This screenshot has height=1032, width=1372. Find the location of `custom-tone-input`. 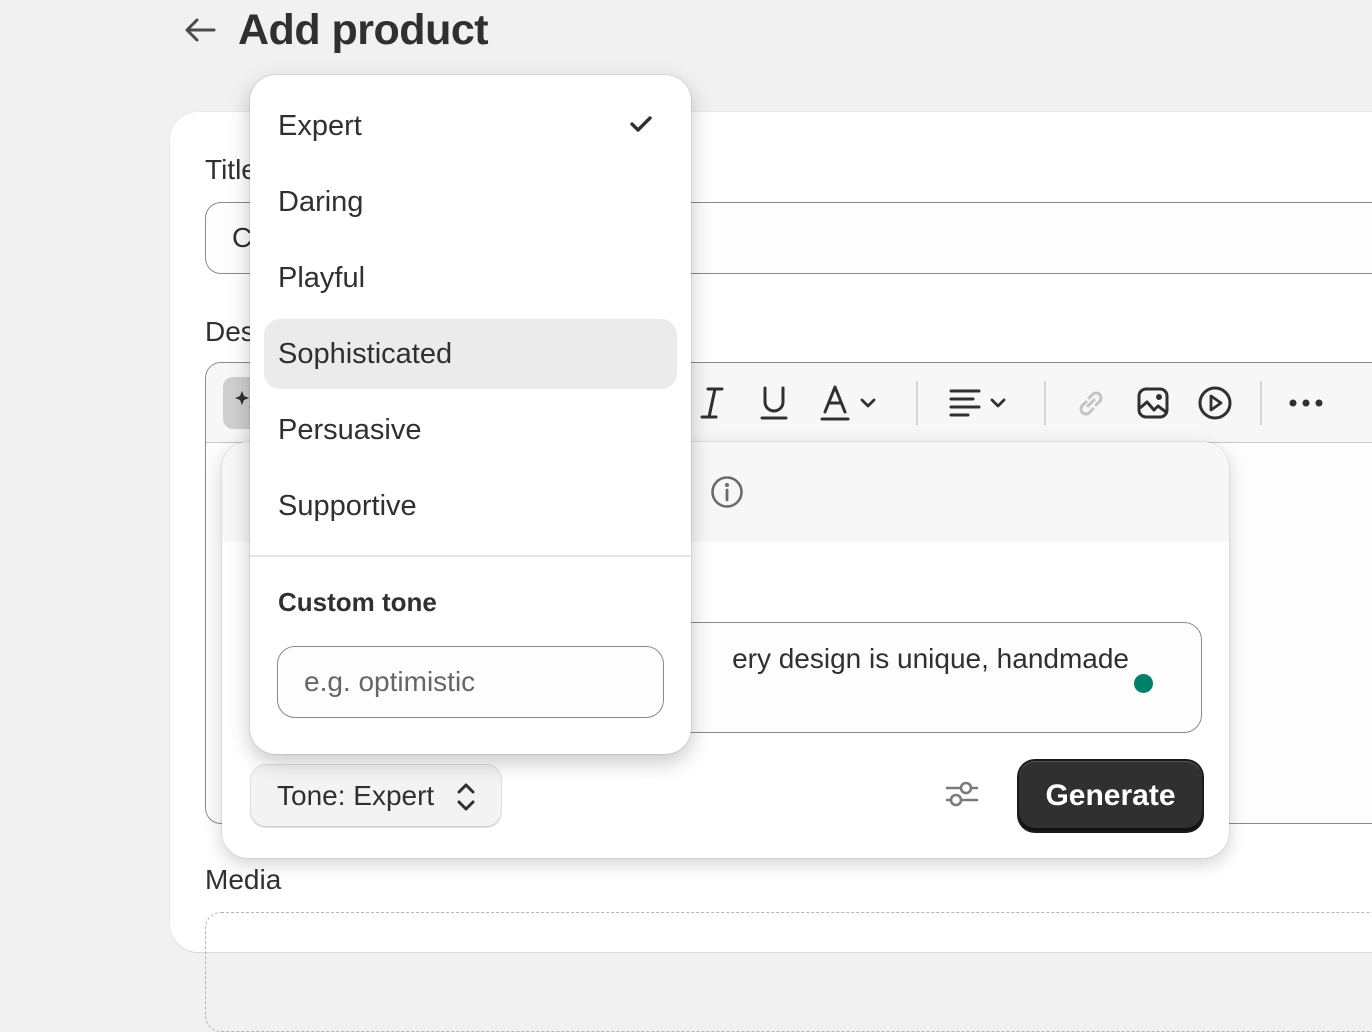

custom-tone-input is located at coordinates (470, 682).